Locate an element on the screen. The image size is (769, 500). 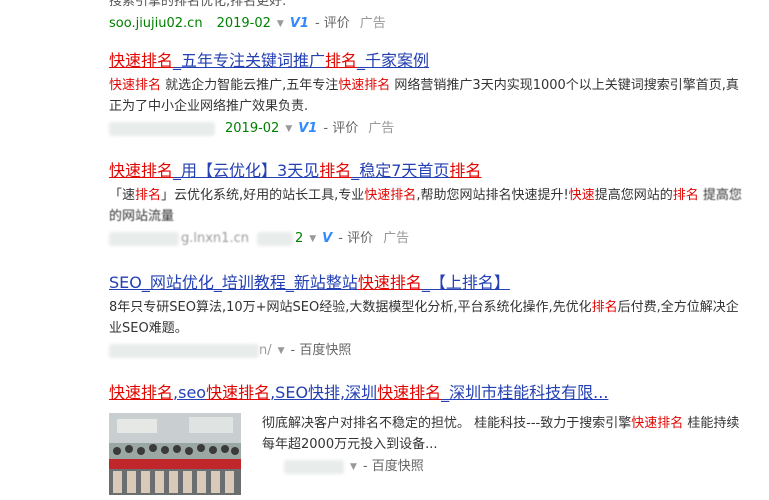
result-meta: 2019-02 ▼ V1 - 评价 广告 is located at coordinates (429, 129).